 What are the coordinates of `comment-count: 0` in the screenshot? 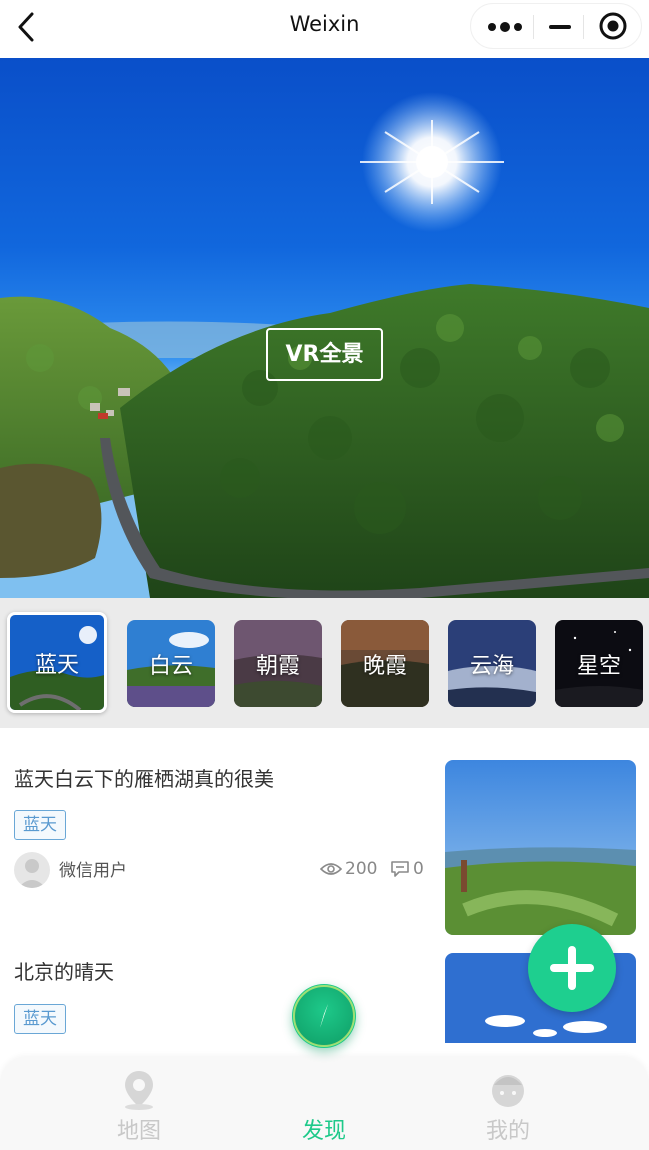 It's located at (407, 869).